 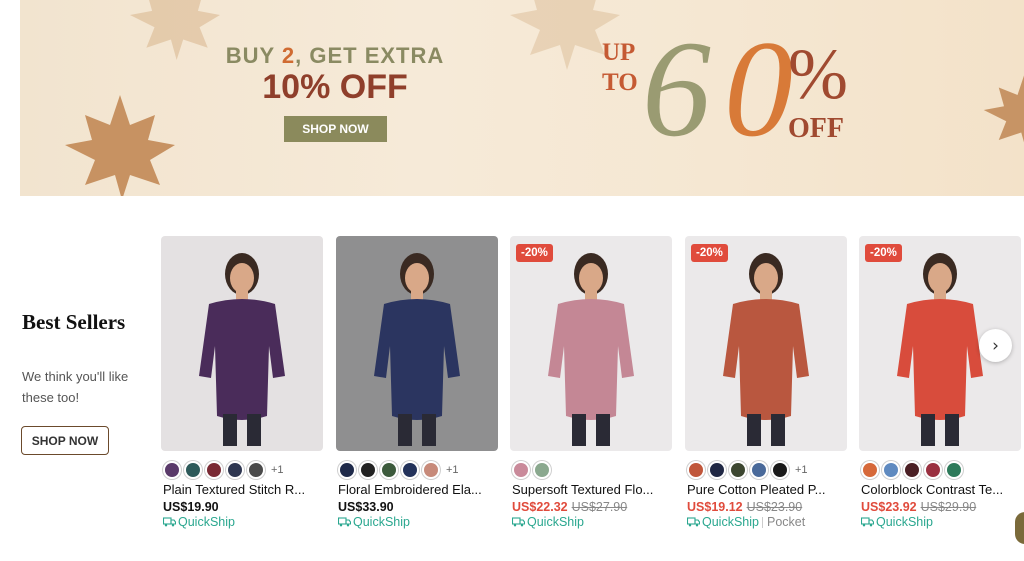 What do you see at coordinates (74, 322) in the screenshot?
I see `best-sellers-title: Best Sellers` at bounding box center [74, 322].